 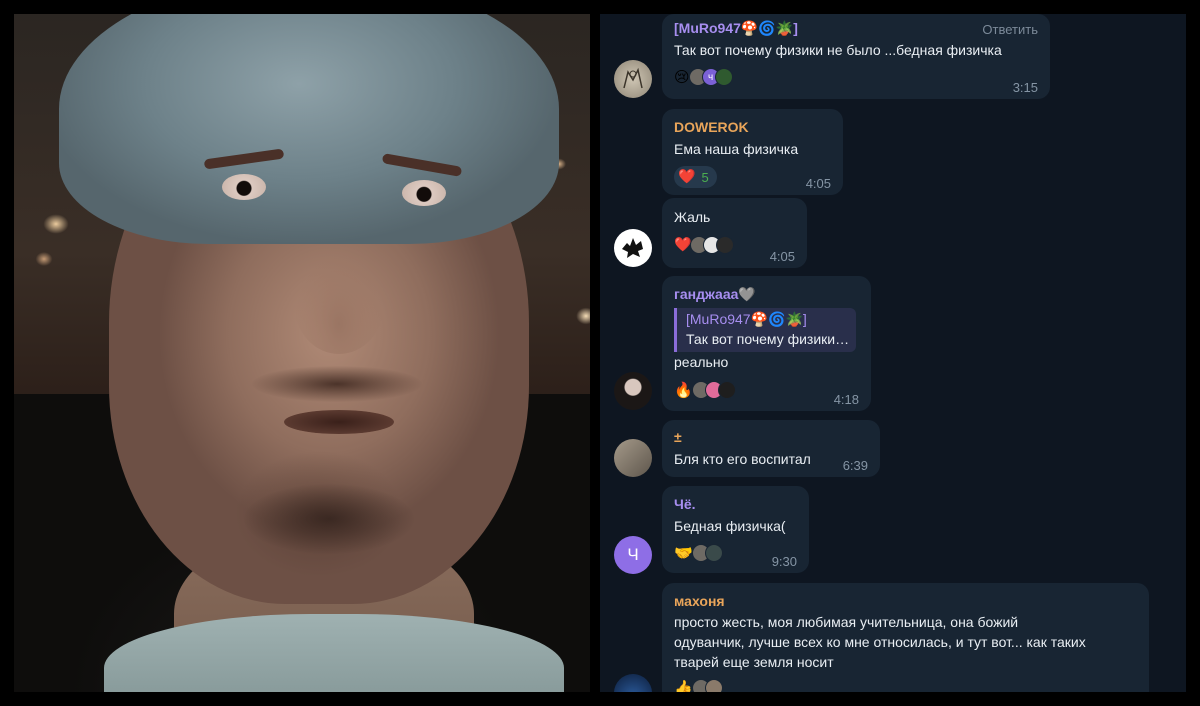 What do you see at coordinates (742, 459) in the screenshot?
I see `message-text: Бля кто его воспитал` at bounding box center [742, 459].